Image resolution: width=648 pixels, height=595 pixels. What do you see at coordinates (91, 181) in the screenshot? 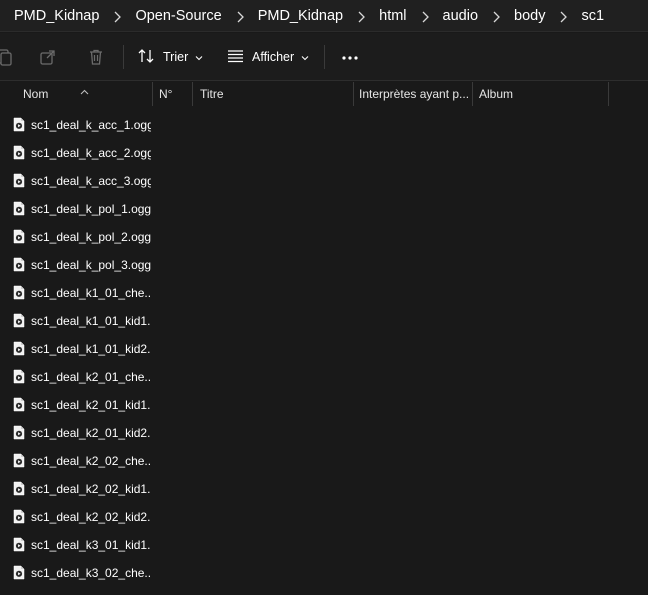
I see `file-name: sc1_deal_k_acc_3.ogg` at bounding box center [91, 181].